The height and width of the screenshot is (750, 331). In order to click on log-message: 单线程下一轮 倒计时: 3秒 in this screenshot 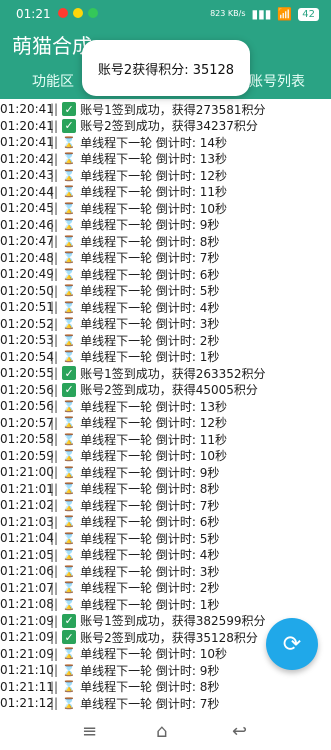, I will do `click(150, 571)`.